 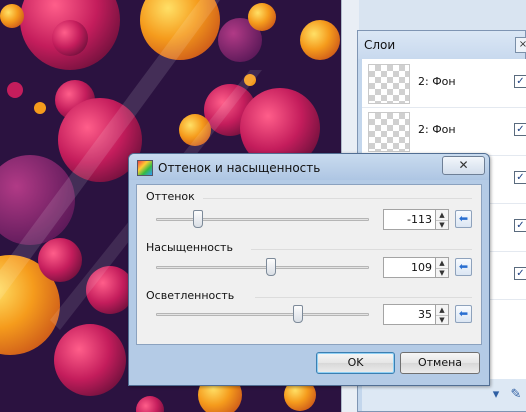 I want to click on hue-slider-track, so click(x=262, y=219).